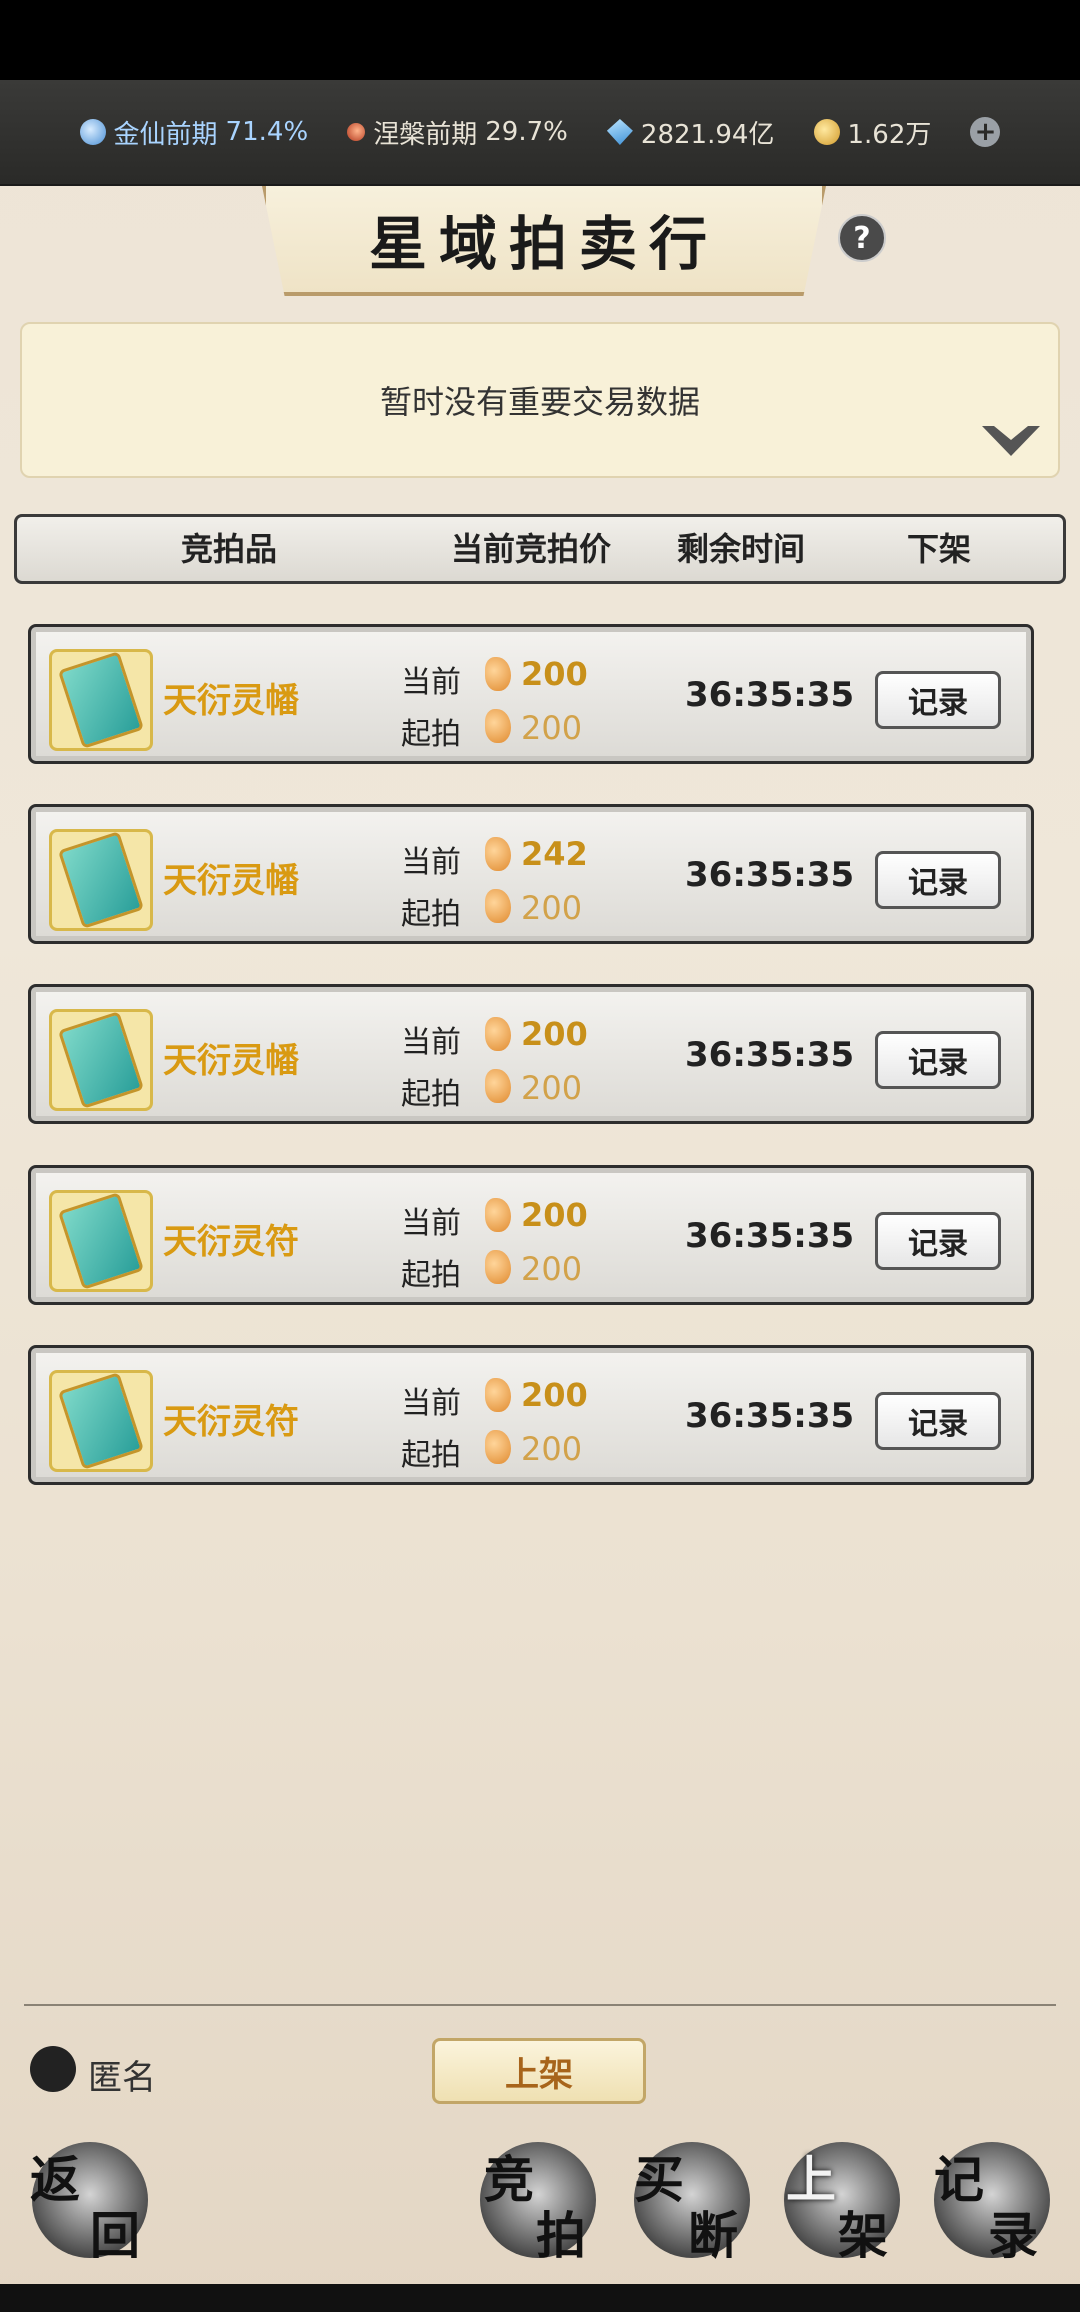 The height and width of the screenshot is (2312, 1080). I want to click on table-header: 竞拍品 当前竞拍价 剩余时间 下架, so click(540, 549).